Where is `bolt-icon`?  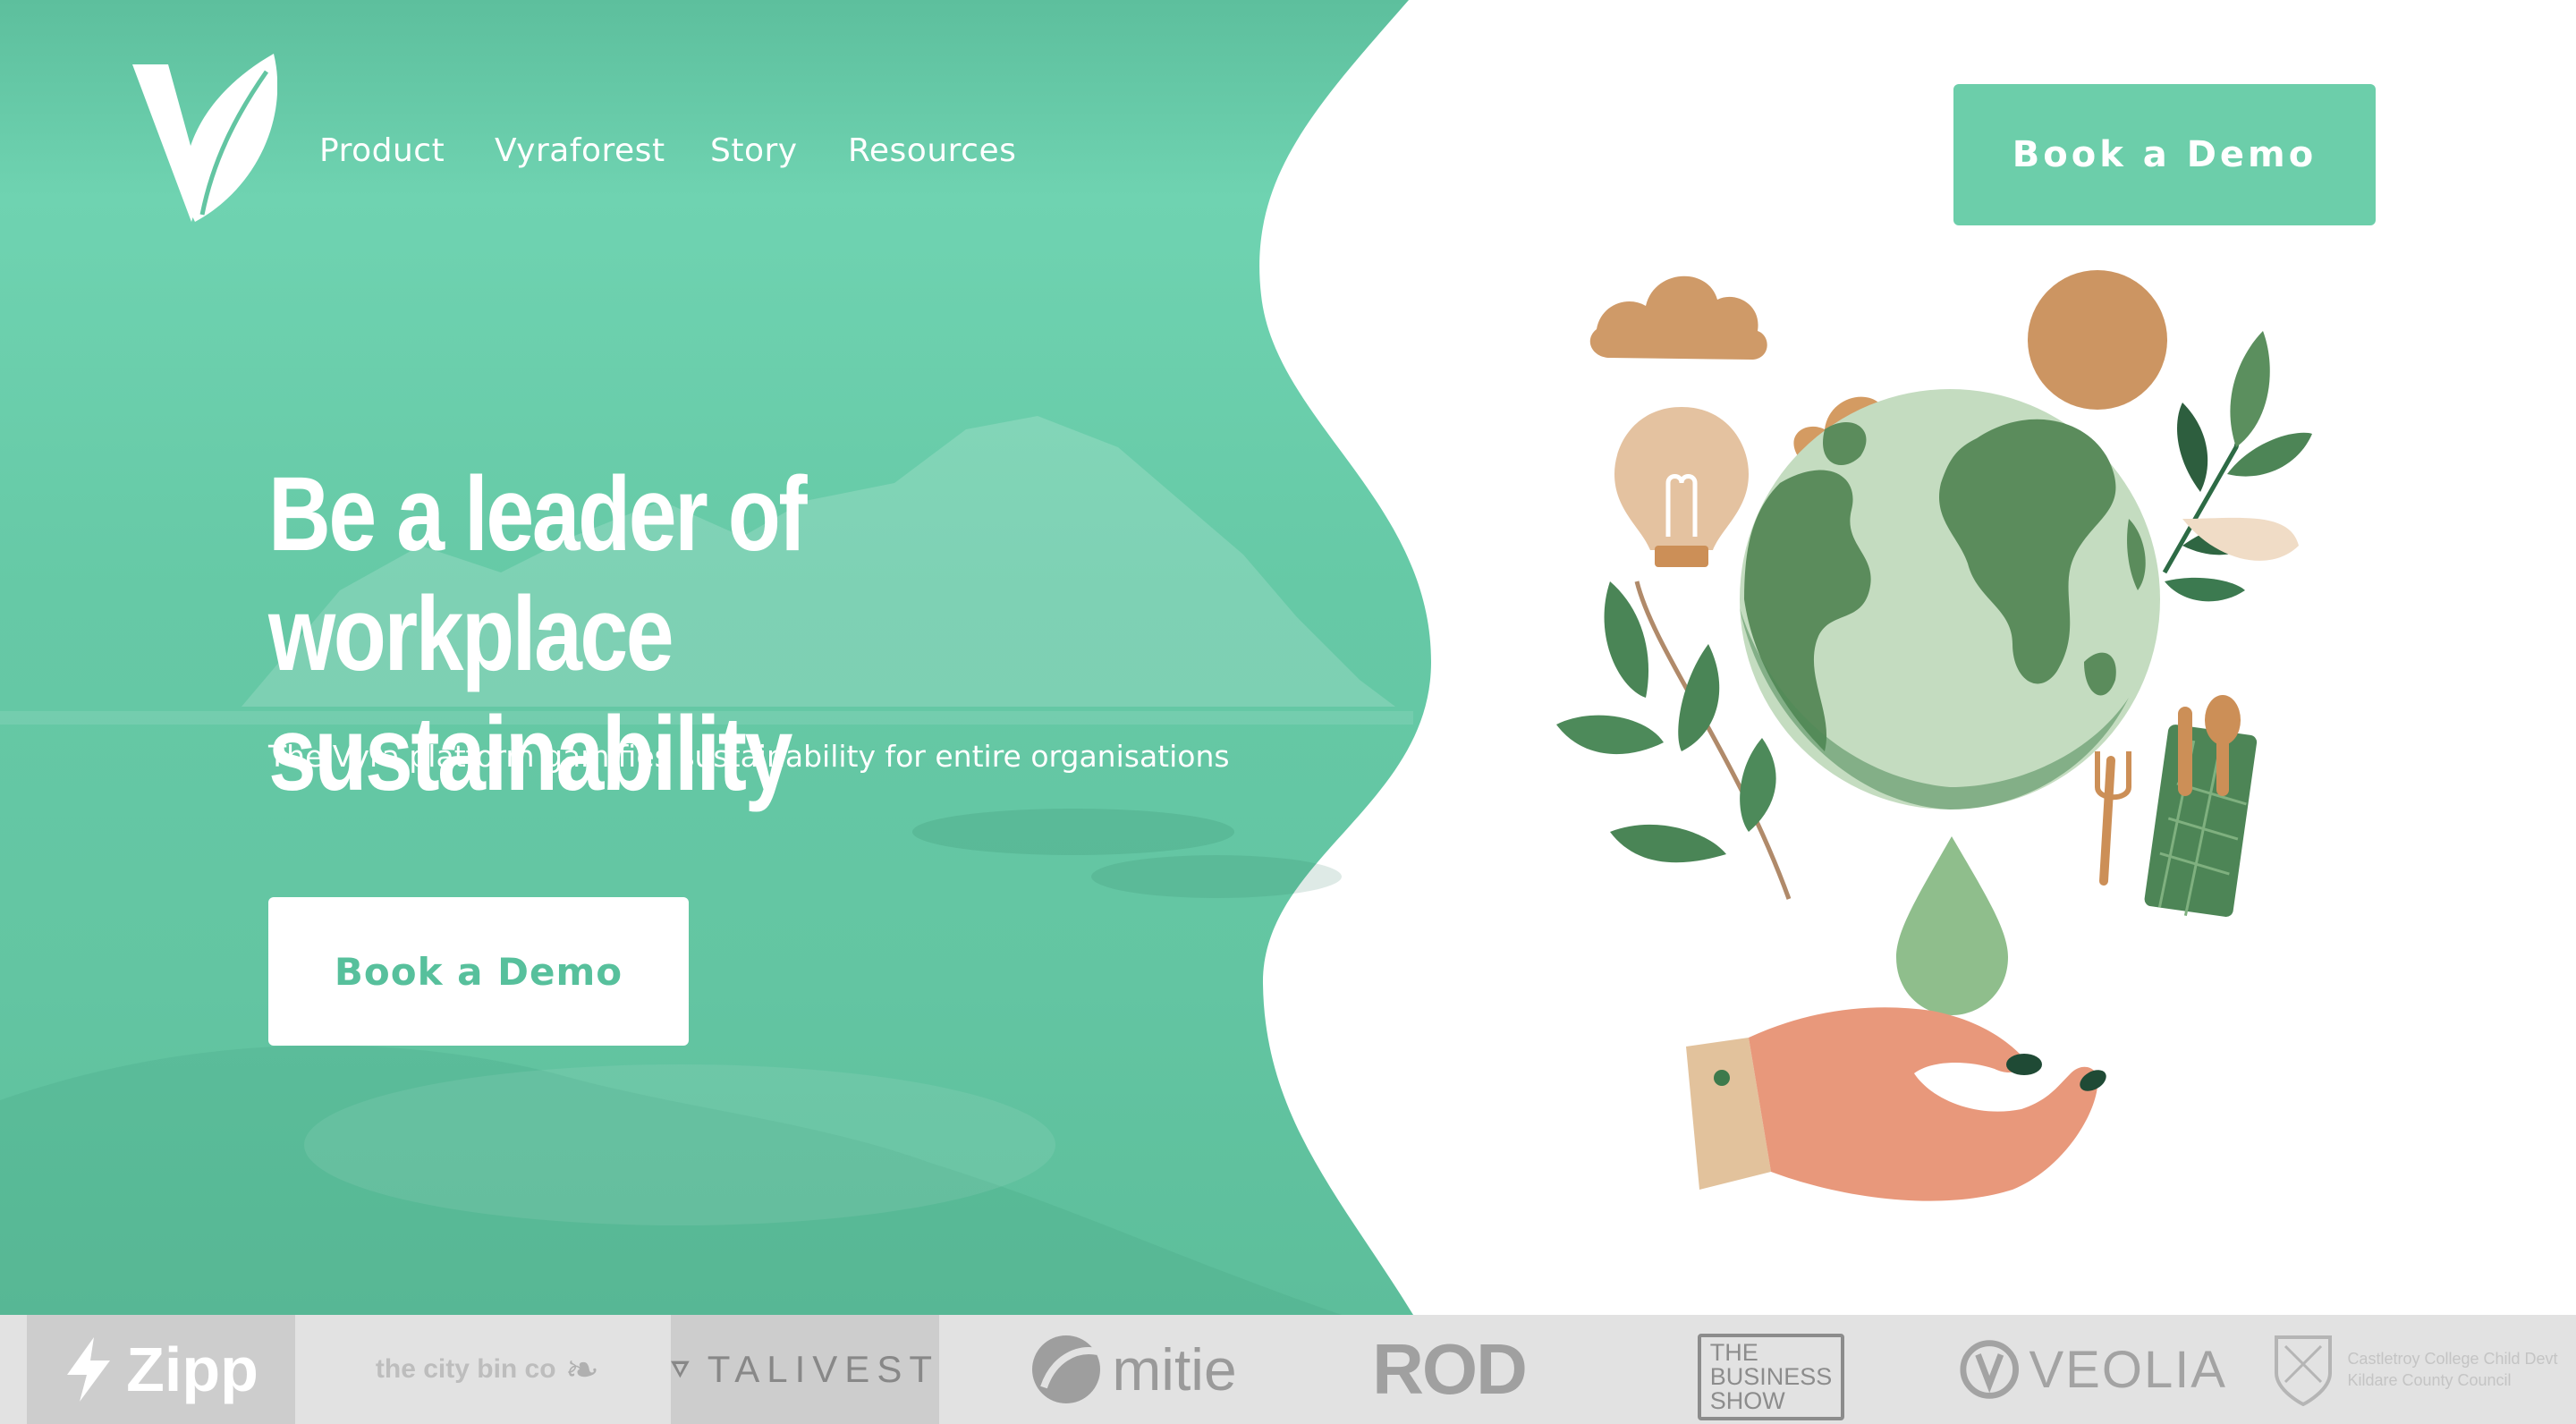
bolt-icon is located at coordinates (89, 1369).